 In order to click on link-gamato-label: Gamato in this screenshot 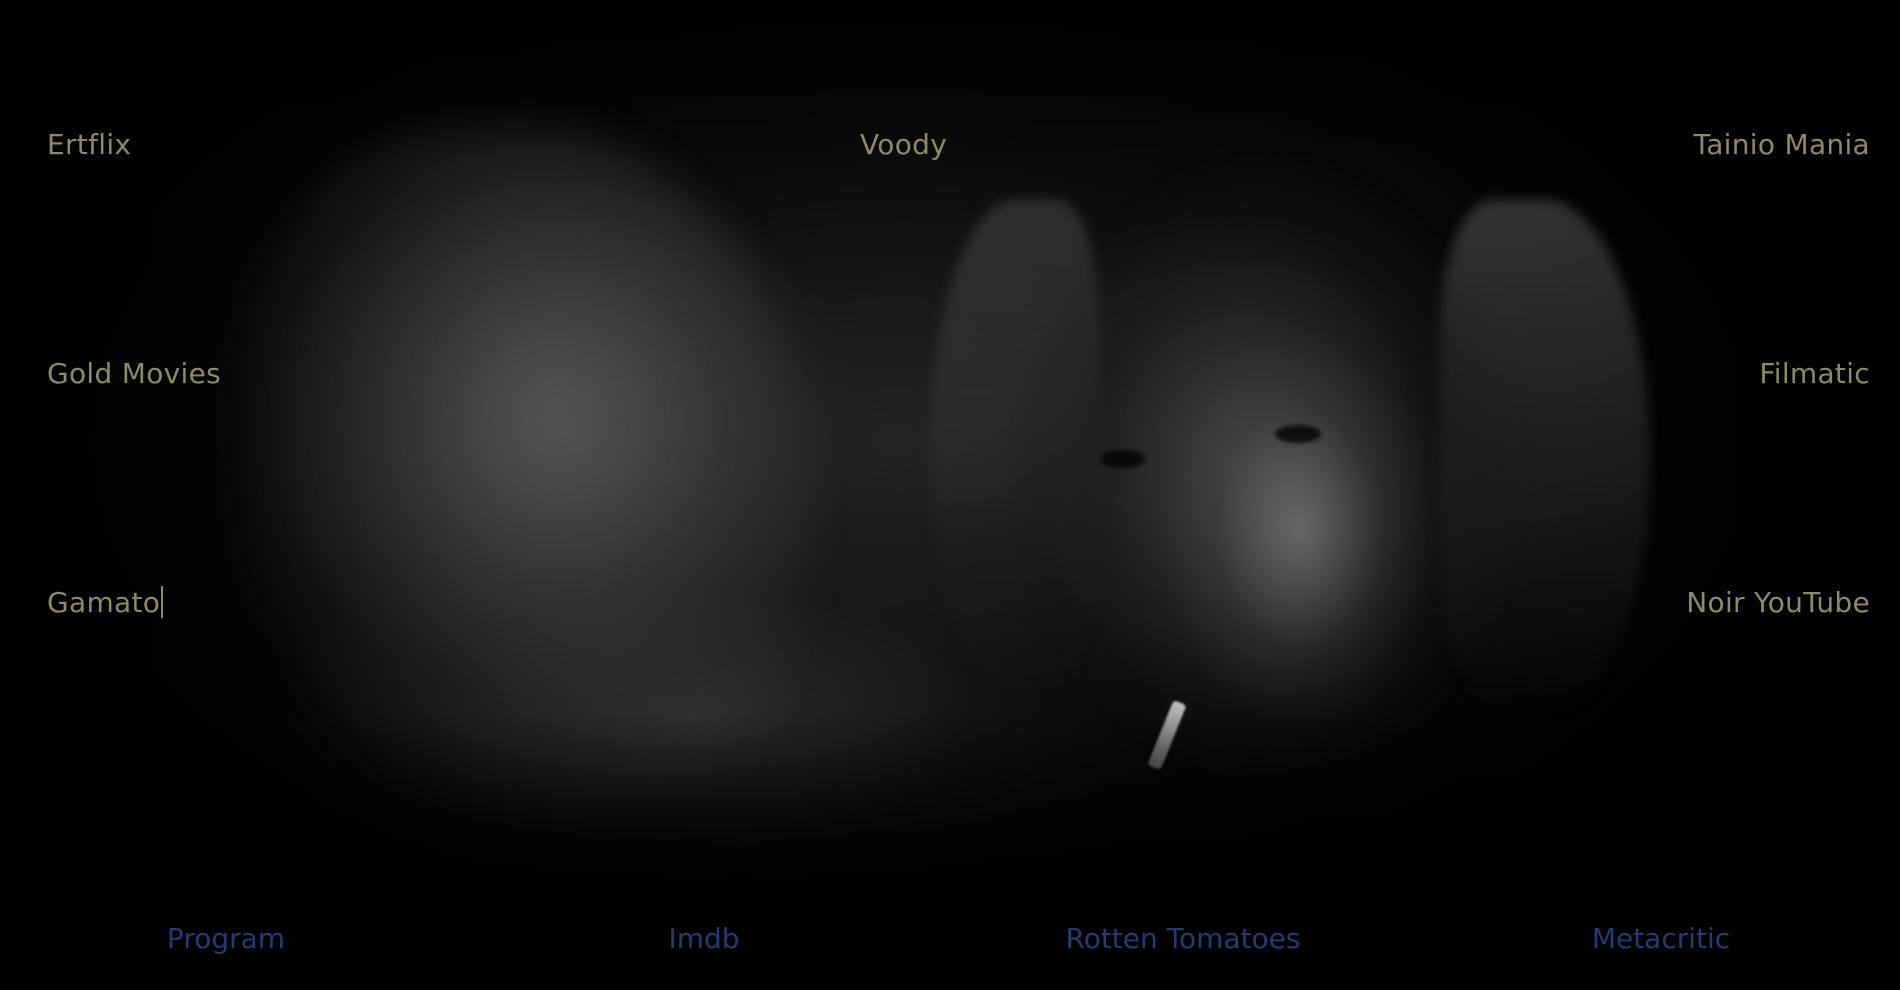, I will do `click(104, 602)`.